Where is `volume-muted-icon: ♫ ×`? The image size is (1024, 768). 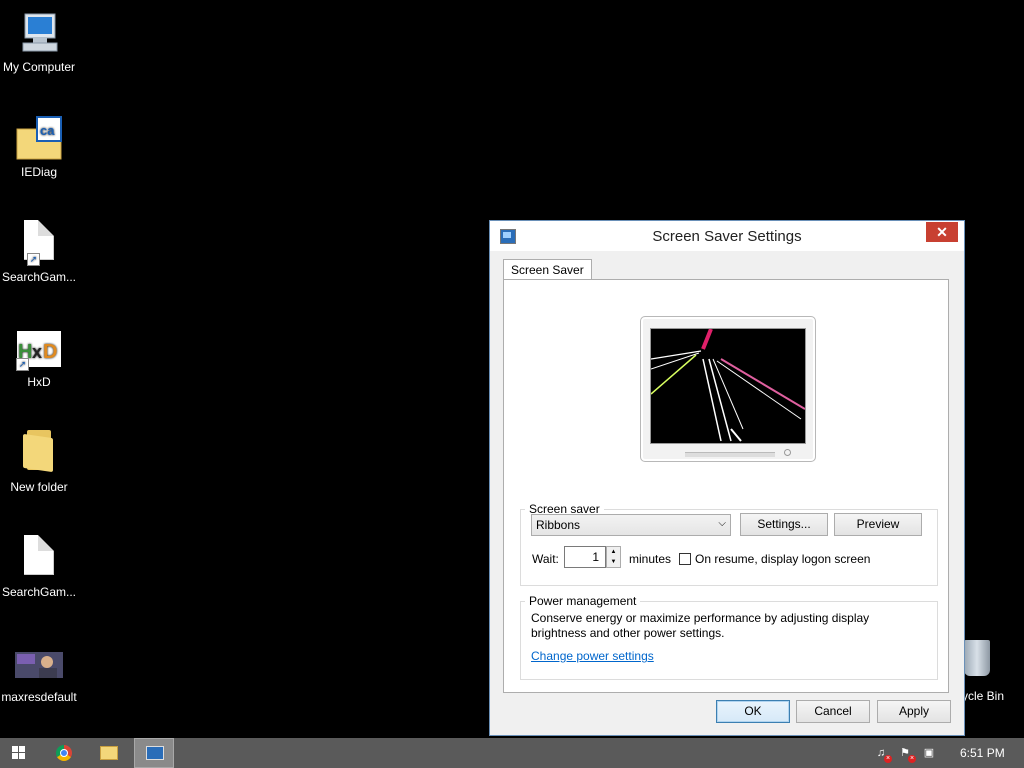
volume-muted-icon: ♫ × is located at coordinates (883, 755).